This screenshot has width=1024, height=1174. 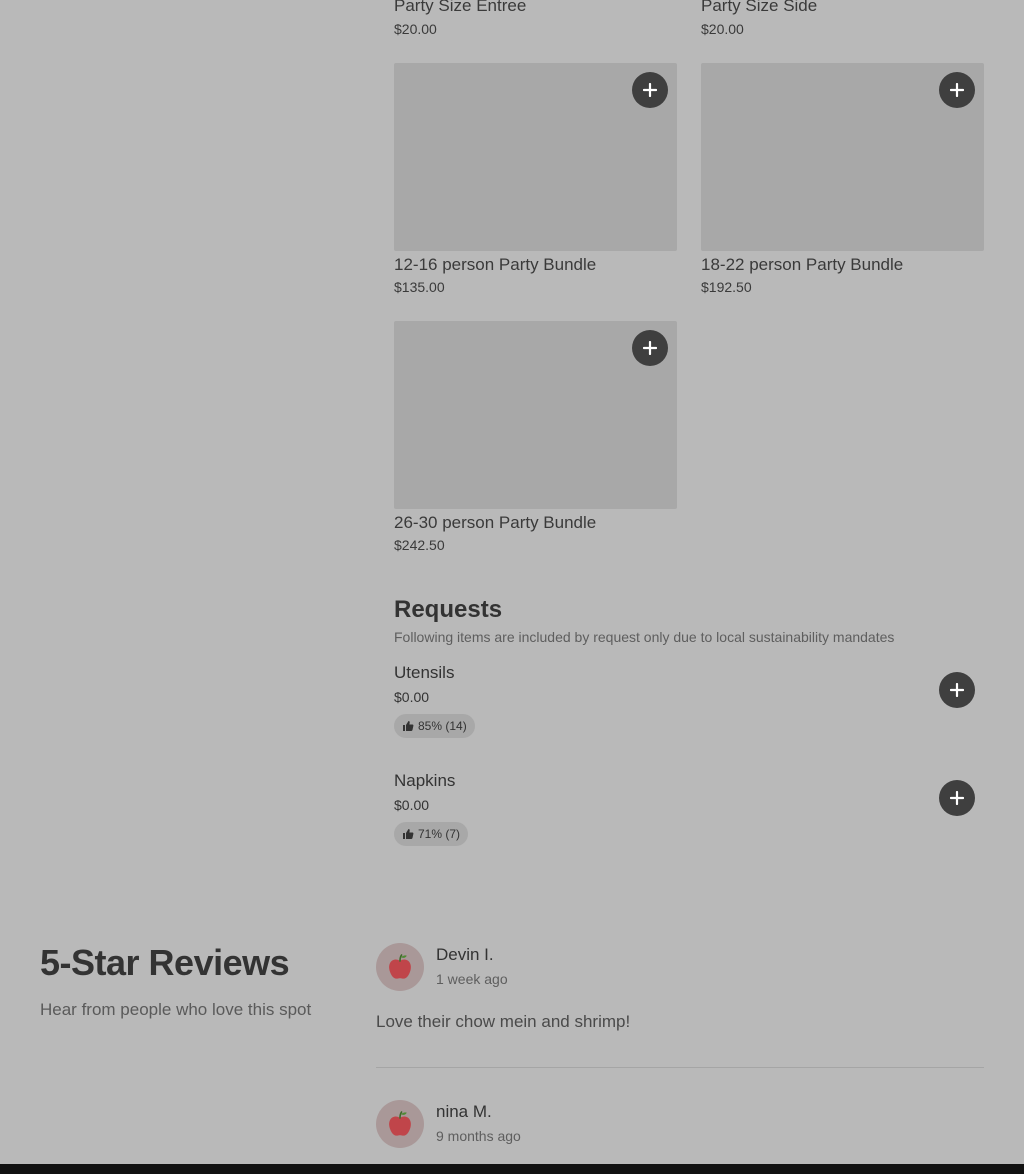 I want to click on add-button-napkins, so click(x=957, y=798).